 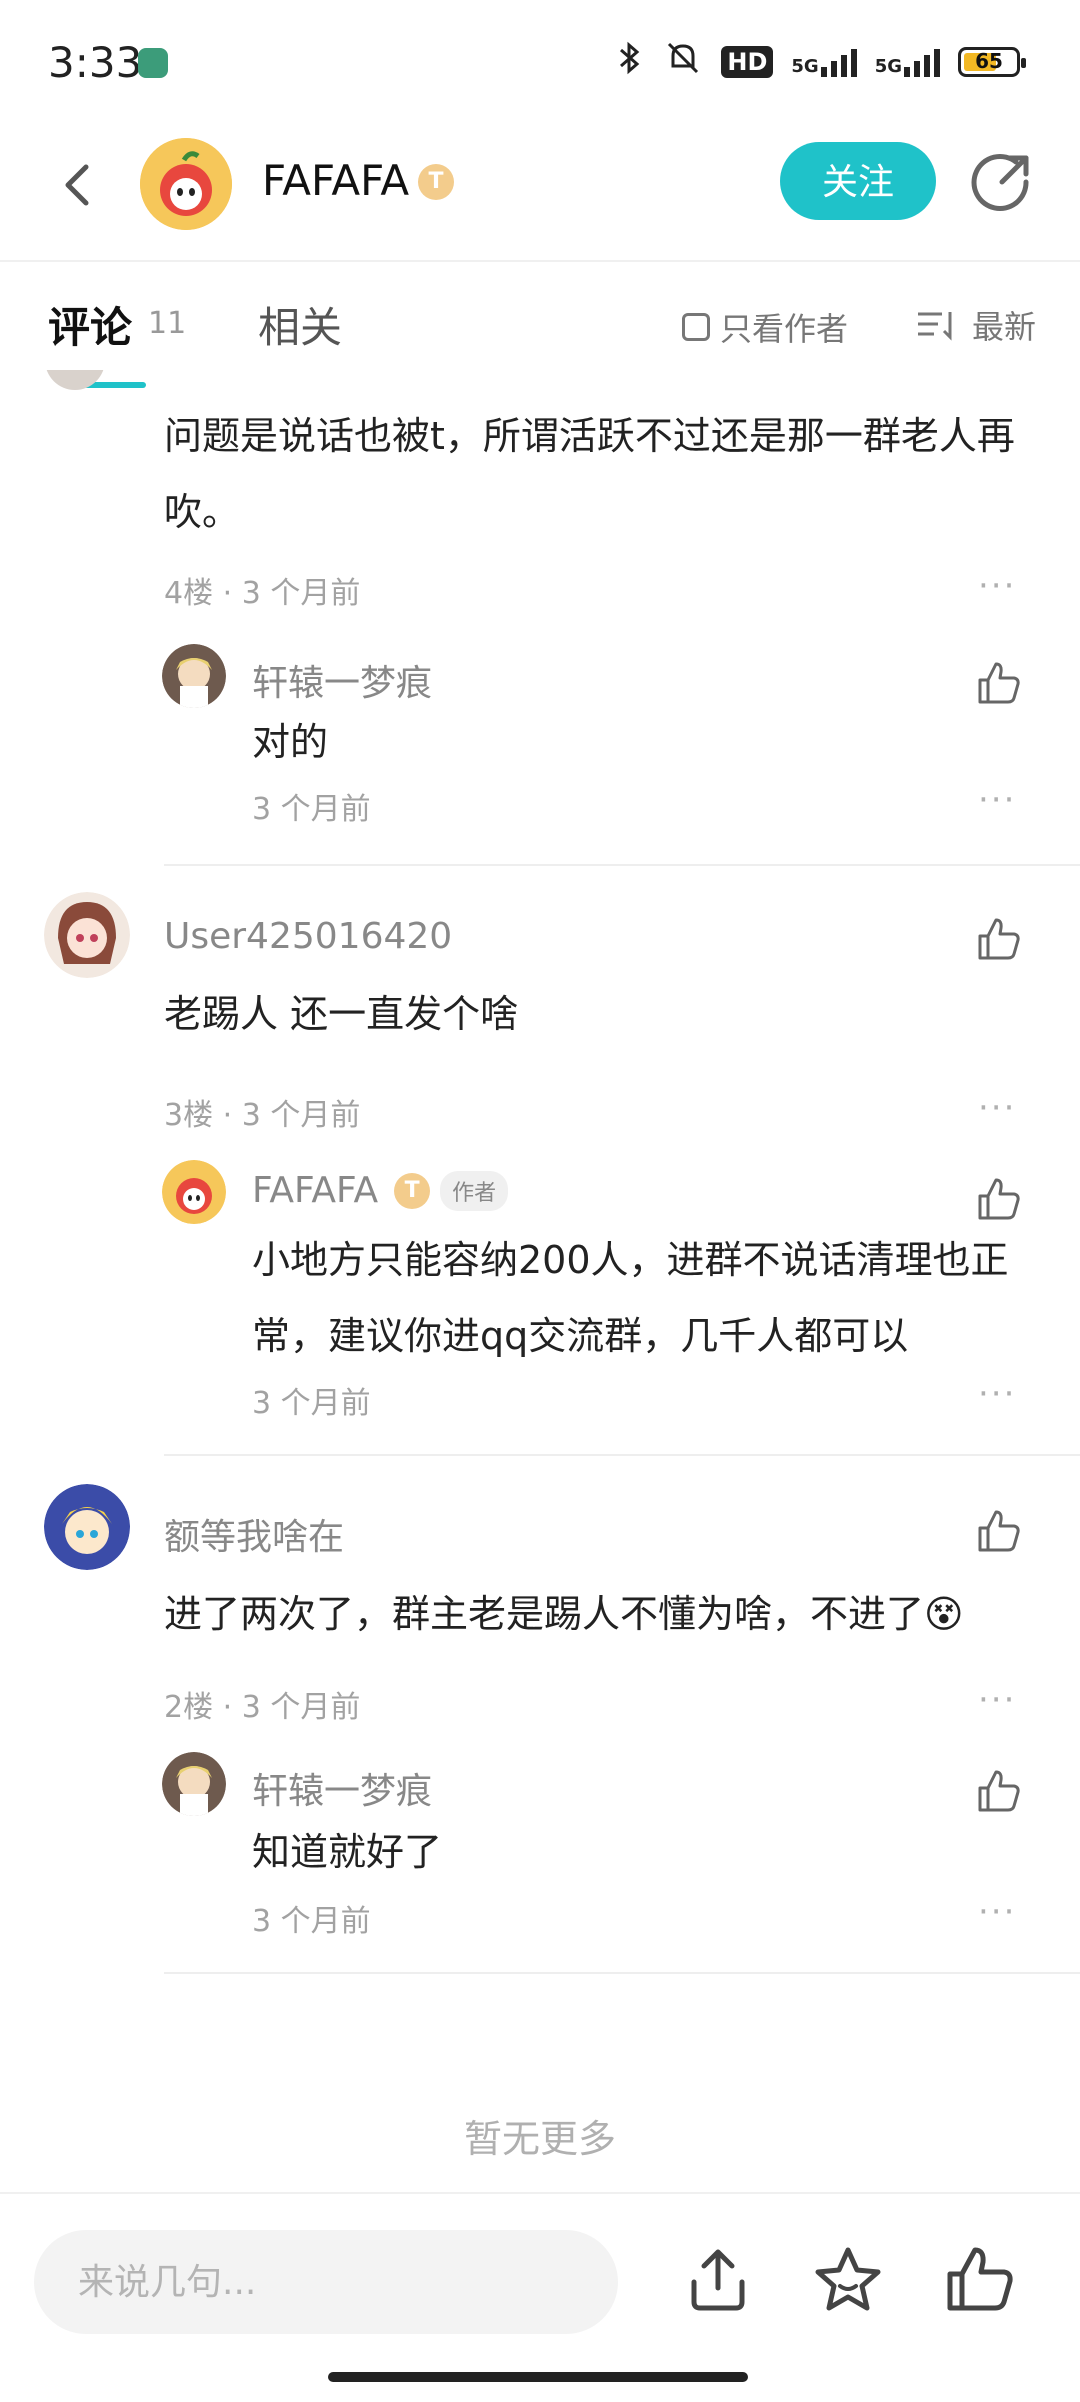 I want to click on status-bar: 3:33 HD 5G 5G 65, so click(x=540, y=60).